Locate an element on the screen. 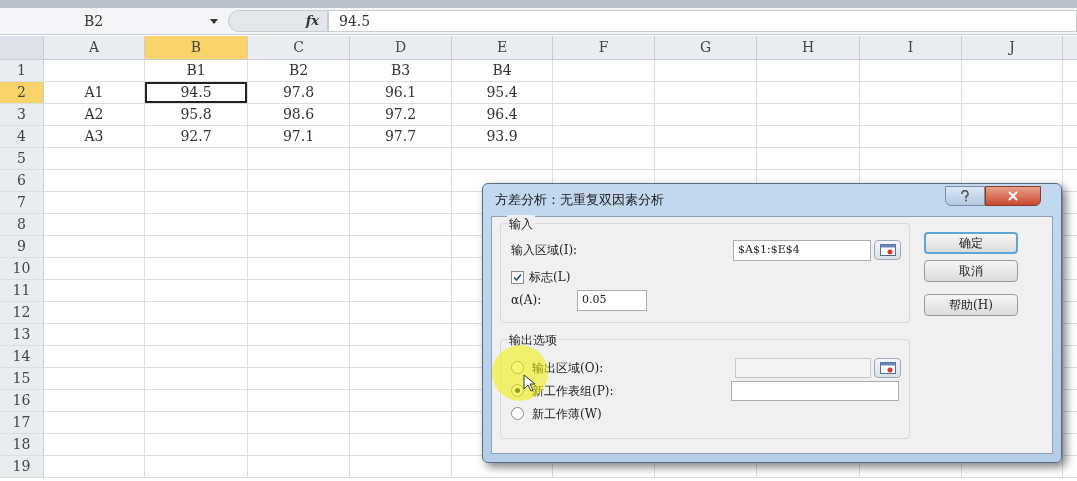 This screenshot has width=1077, height=481. checkmark-icon is located at coordinates (517, 277).